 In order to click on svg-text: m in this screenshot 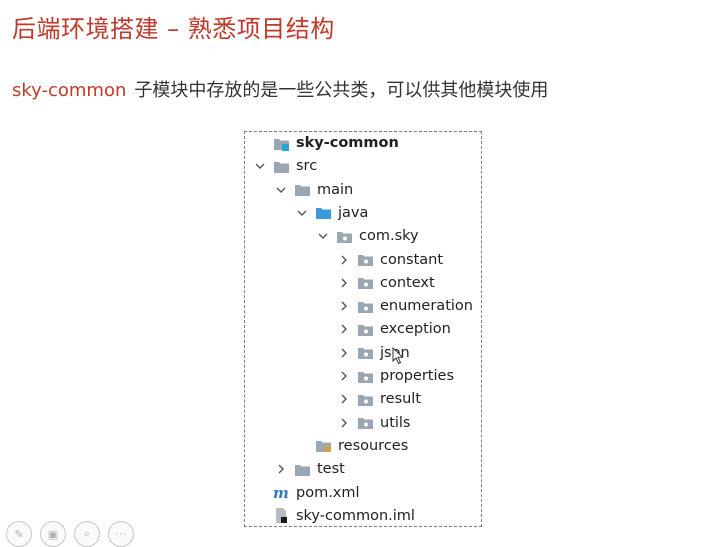, I will do `click(281, 492)`.